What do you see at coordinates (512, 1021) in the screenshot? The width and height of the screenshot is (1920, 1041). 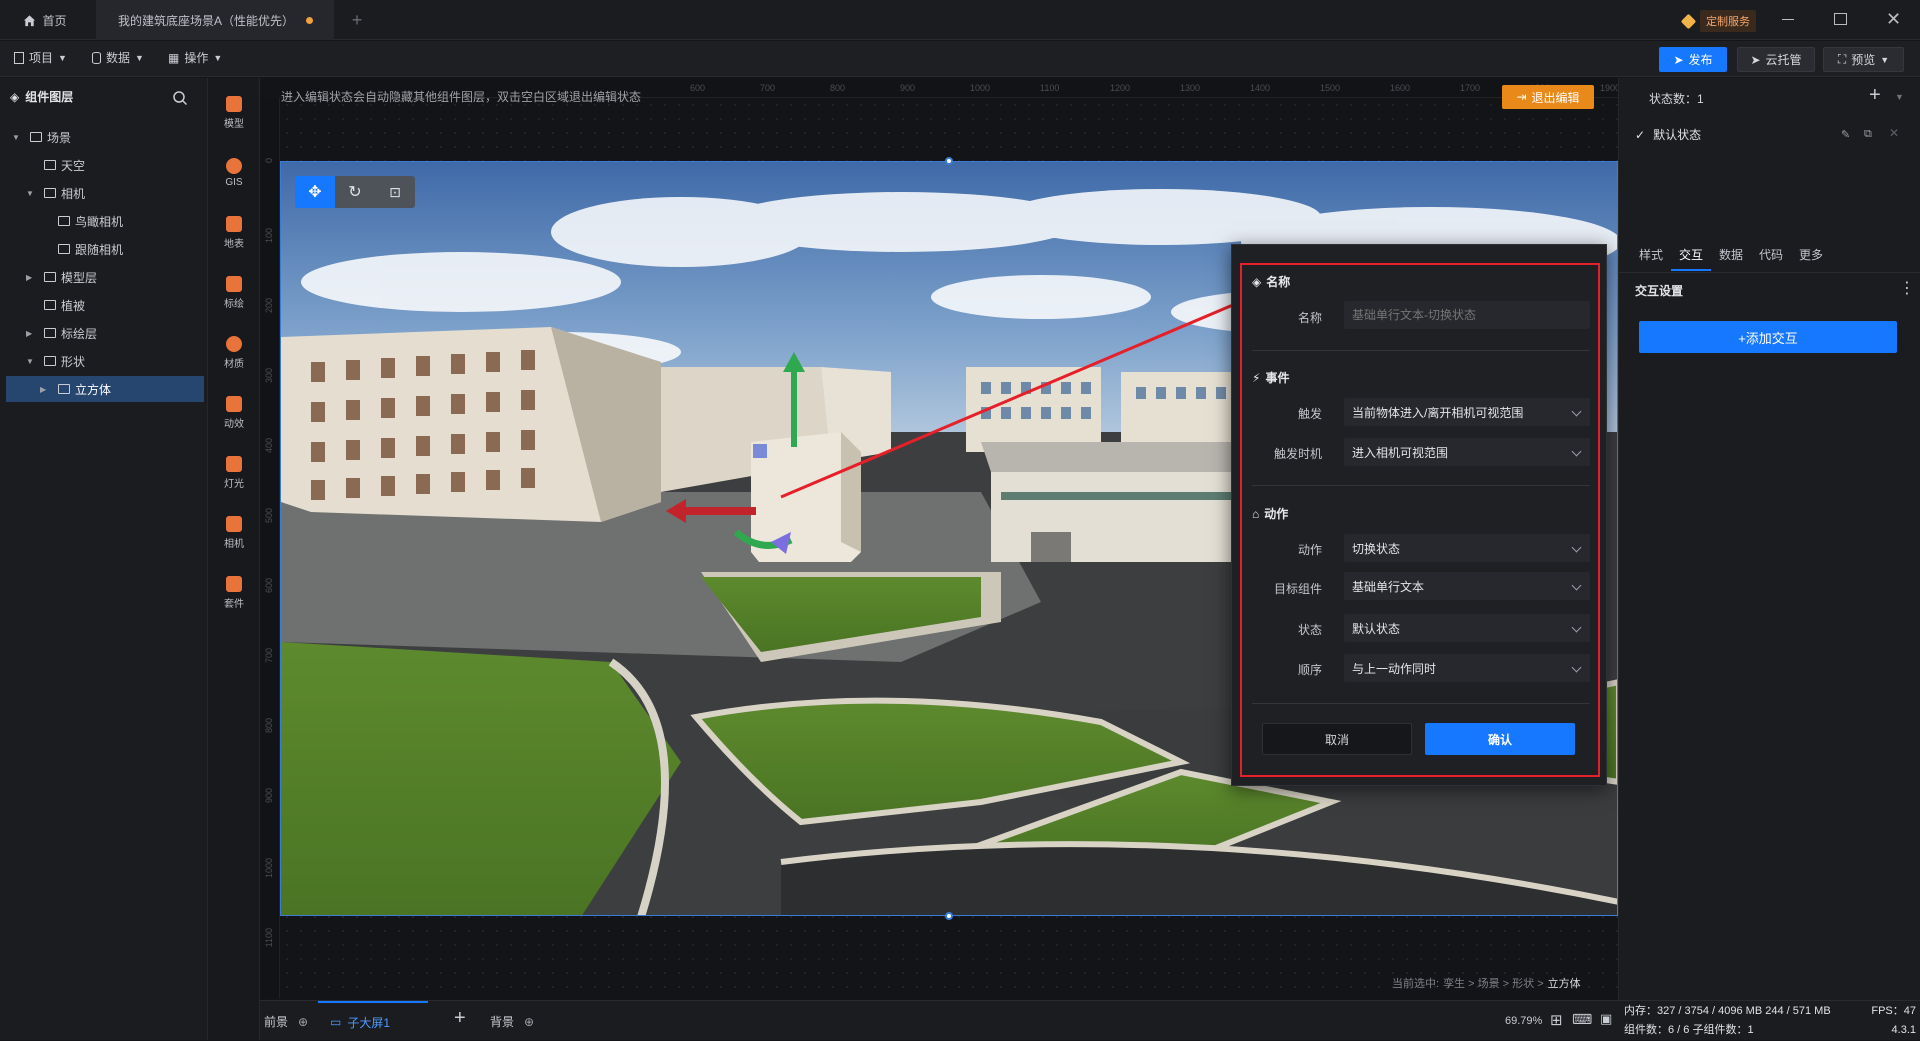 I see `tab-back: 背景 ⊕` at bounding box center [512, 1021].